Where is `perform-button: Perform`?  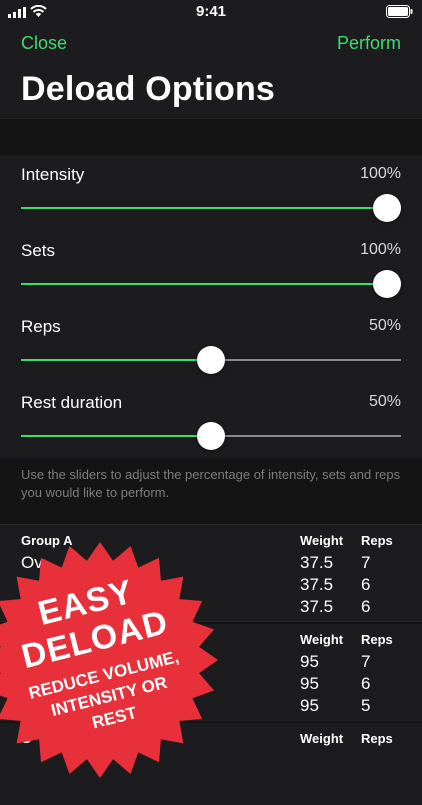 perform-button: Perform is located at coordinates (369, 43).